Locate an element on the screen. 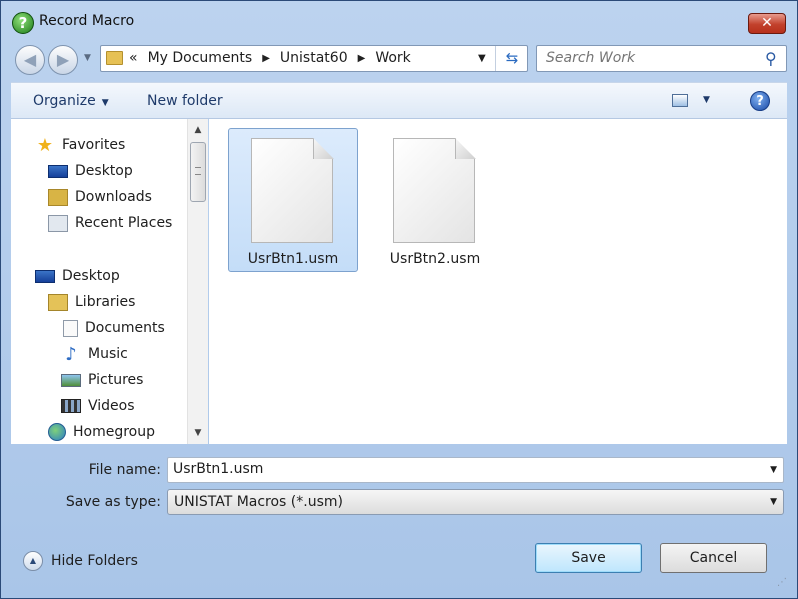 This screenshot has width=798, height=599. nav-item-favorites: ★ Favorites is located at coordinates (80, 145).